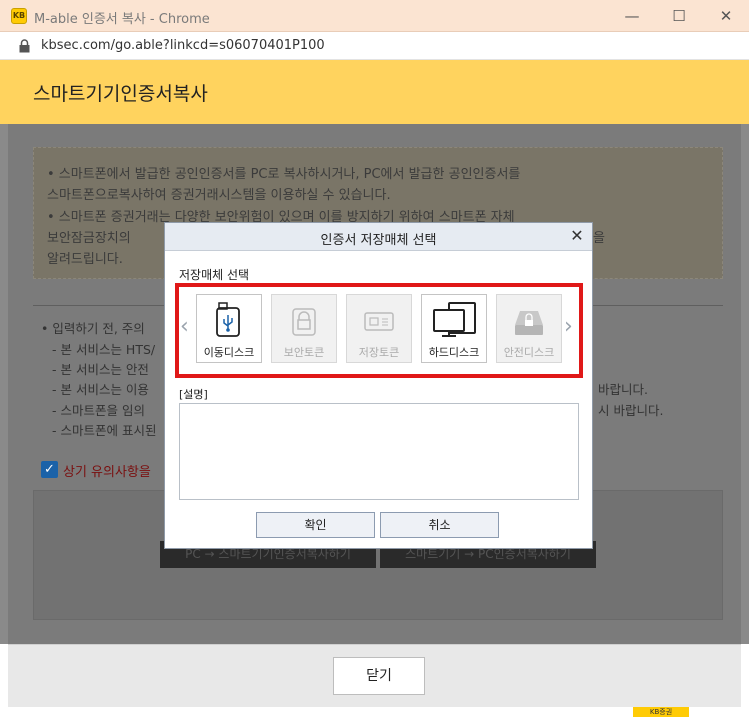 The width and height of the screenshot is (749, 717). Describe the element at coordinates (679, 16) in the screenshot. I see `maximize-button: ☐` at that location.